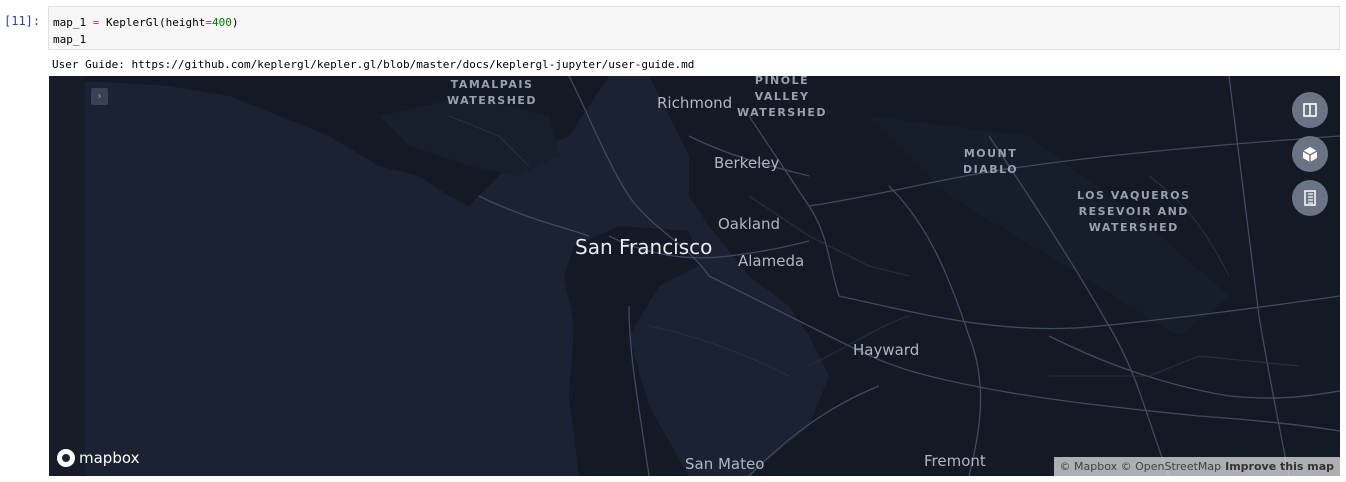 This screenshot has height=482, width=1346. What do you see at coordinates (73, 22) in the screenshot?
I see `code-var: map_1` at bounding box center [73, 22].